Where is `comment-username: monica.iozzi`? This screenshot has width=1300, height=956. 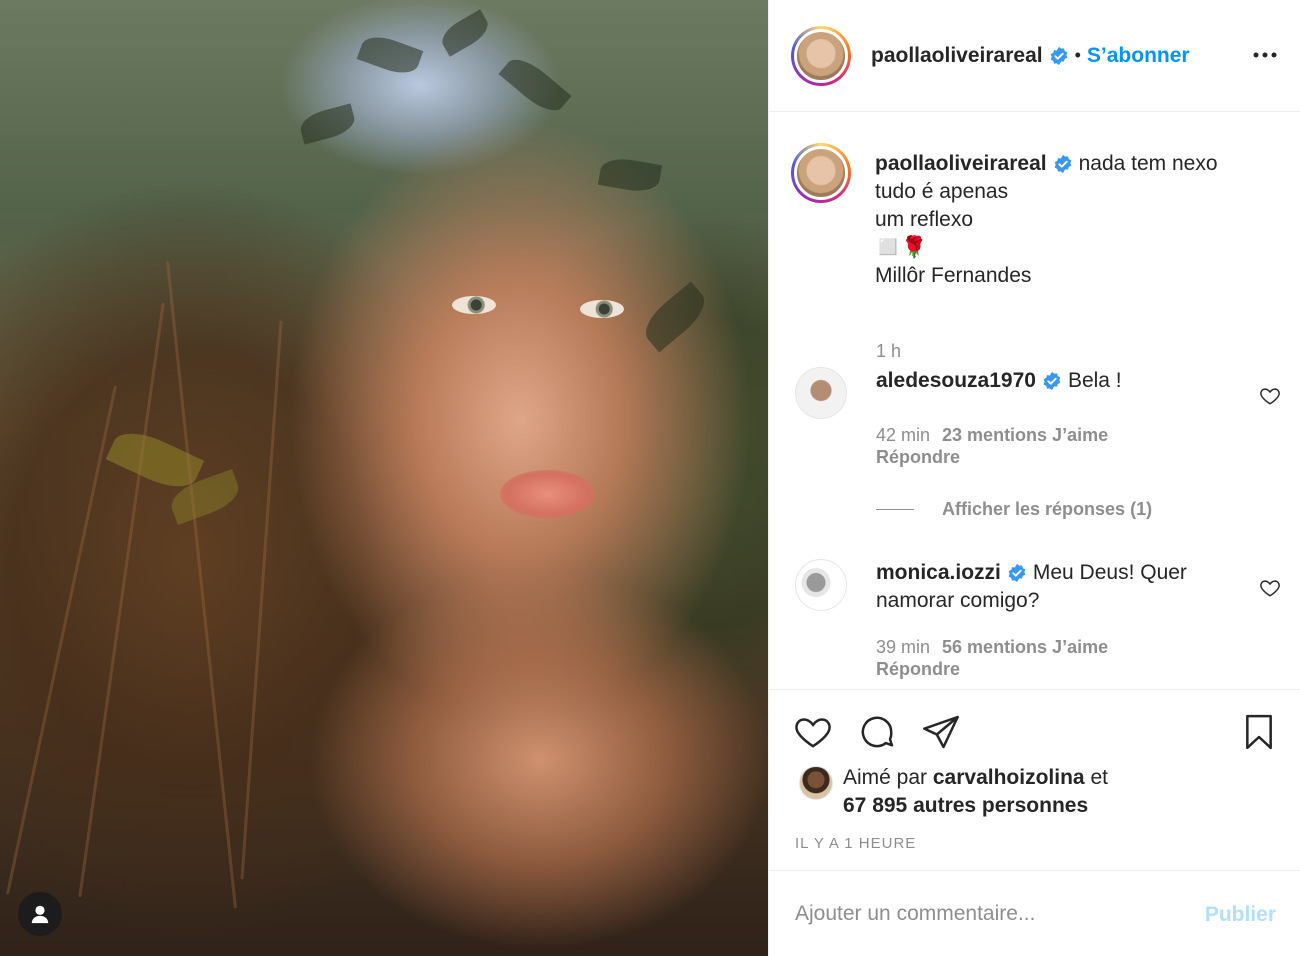 comment-username: monica.iozzi is located at coordinates (938, 572).